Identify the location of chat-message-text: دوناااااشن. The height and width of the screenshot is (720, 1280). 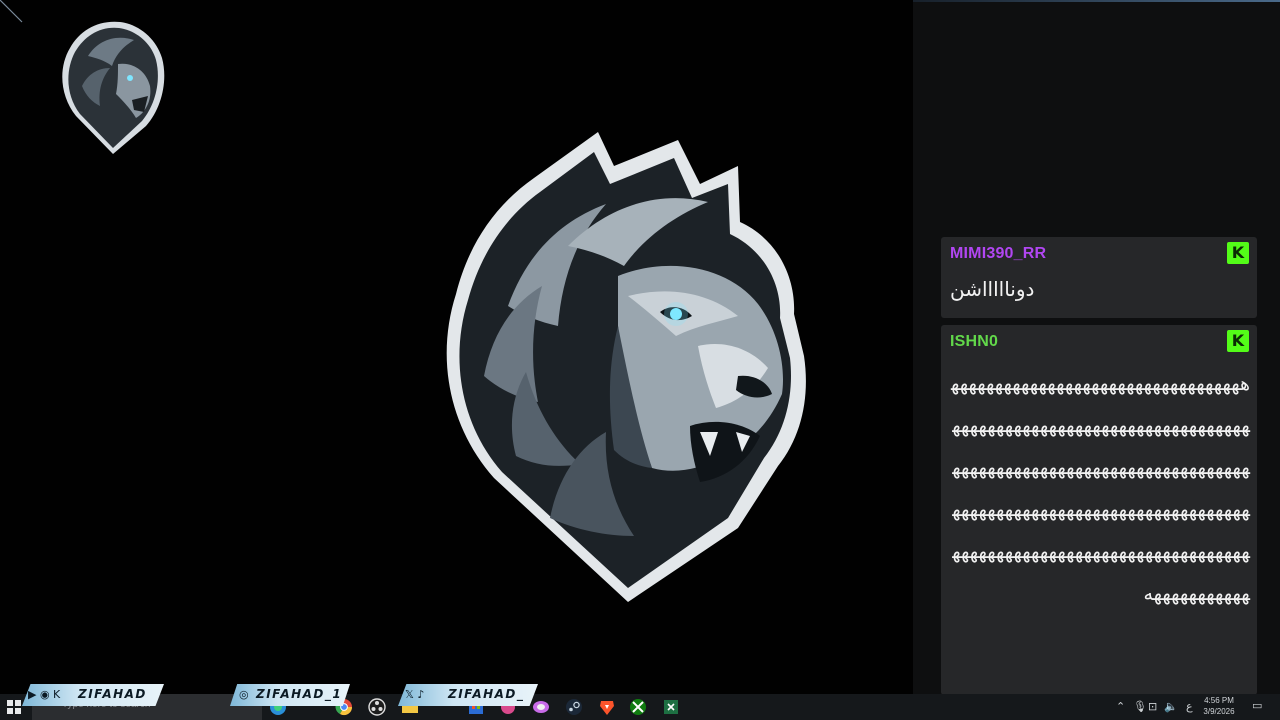
(992, 289).